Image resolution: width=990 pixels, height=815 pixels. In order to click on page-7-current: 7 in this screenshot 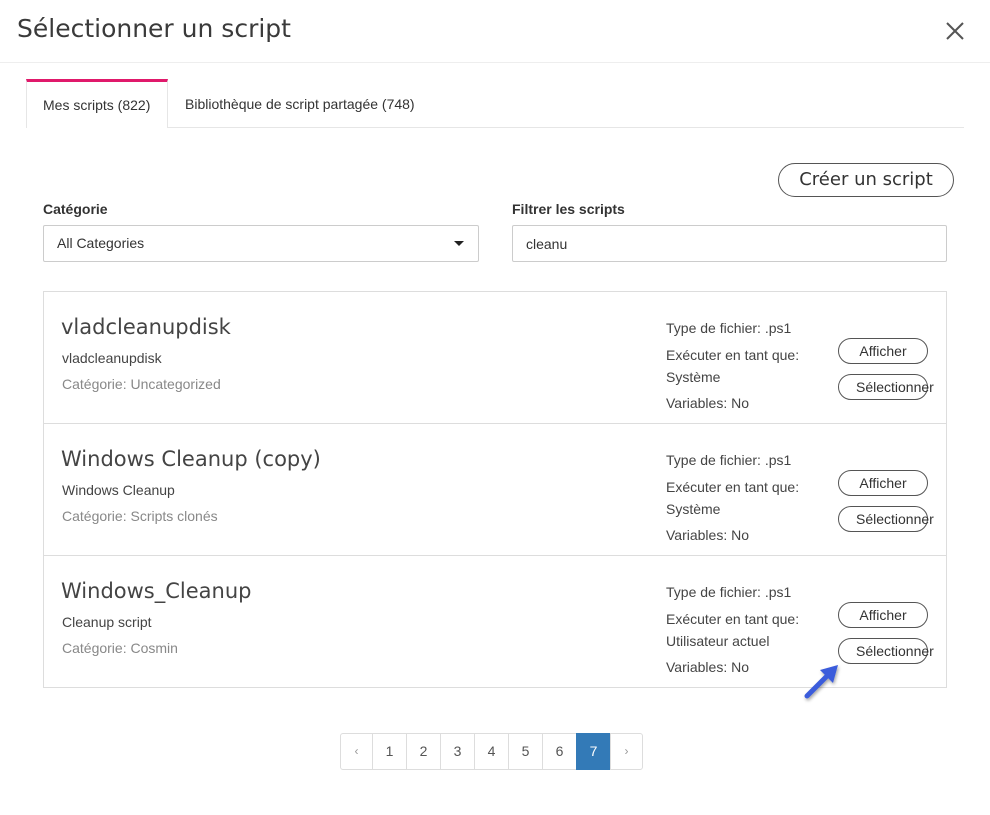, I will do `click(593, 751)`.